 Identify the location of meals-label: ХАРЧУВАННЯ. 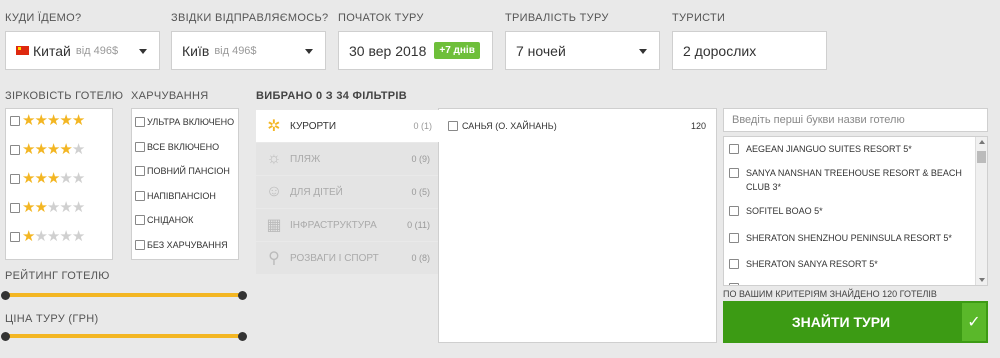
(170, 96).